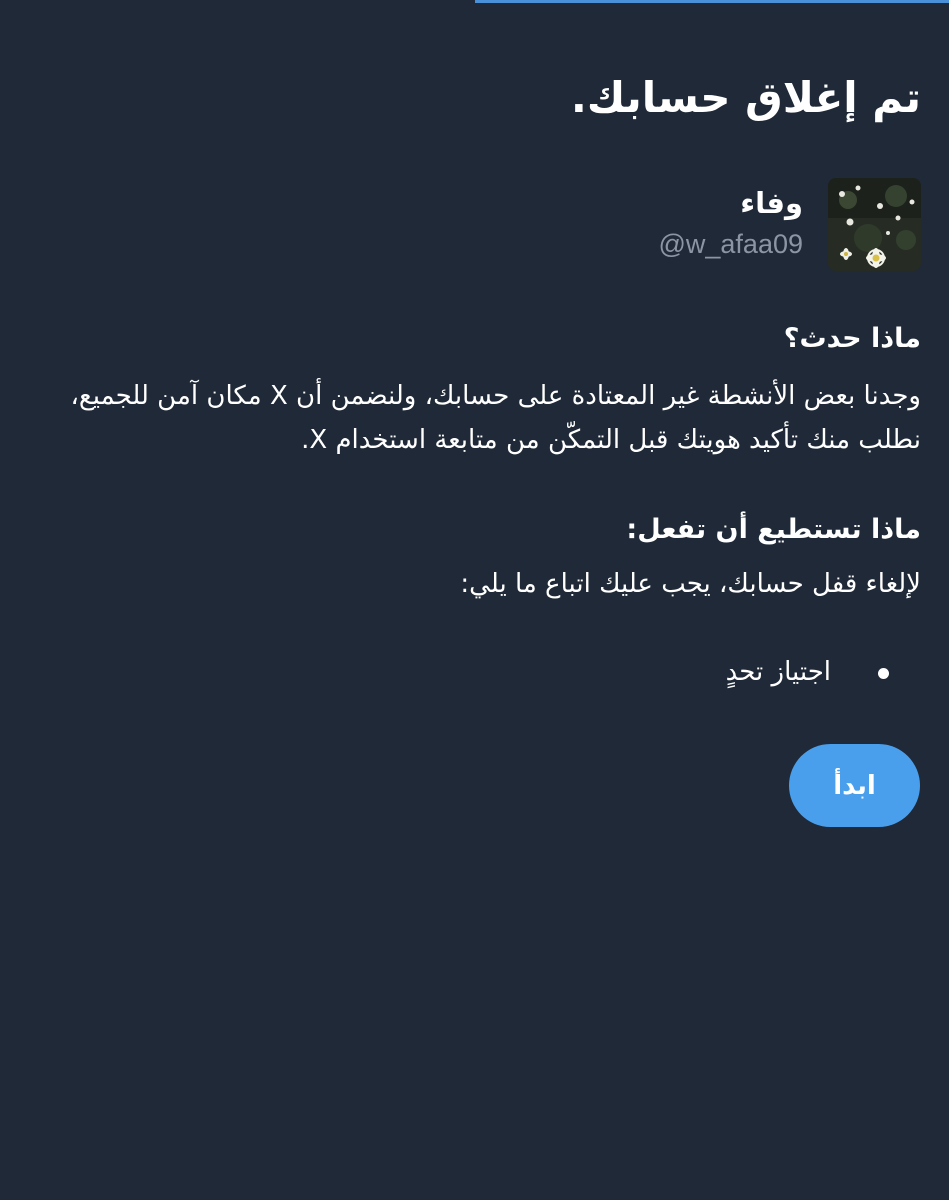  I want to click on avatar, so click(874, 224).